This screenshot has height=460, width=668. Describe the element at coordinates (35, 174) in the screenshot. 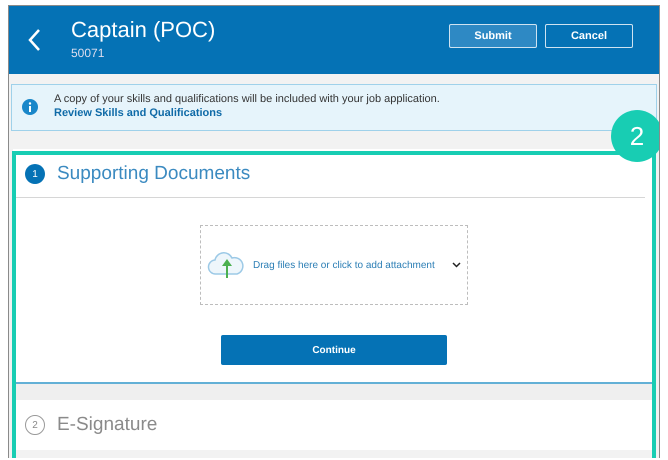

I see `step-number: 1` at that location.